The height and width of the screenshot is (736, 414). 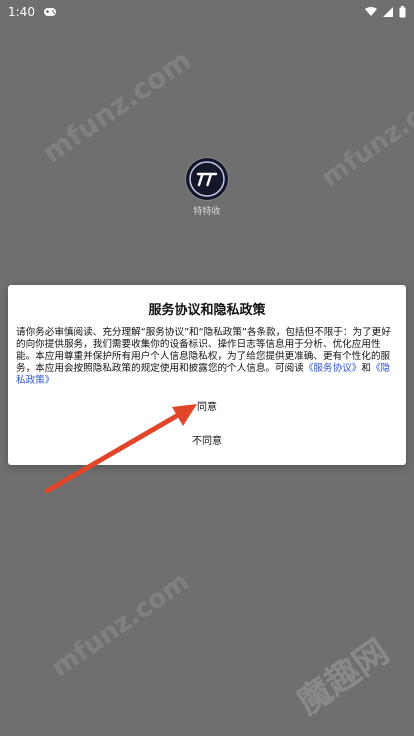 What do you see at coordinates (343, 677) in the screenshot?
I see `watermark-logo-text: 魔趣网` at bounding box center [343, 677].